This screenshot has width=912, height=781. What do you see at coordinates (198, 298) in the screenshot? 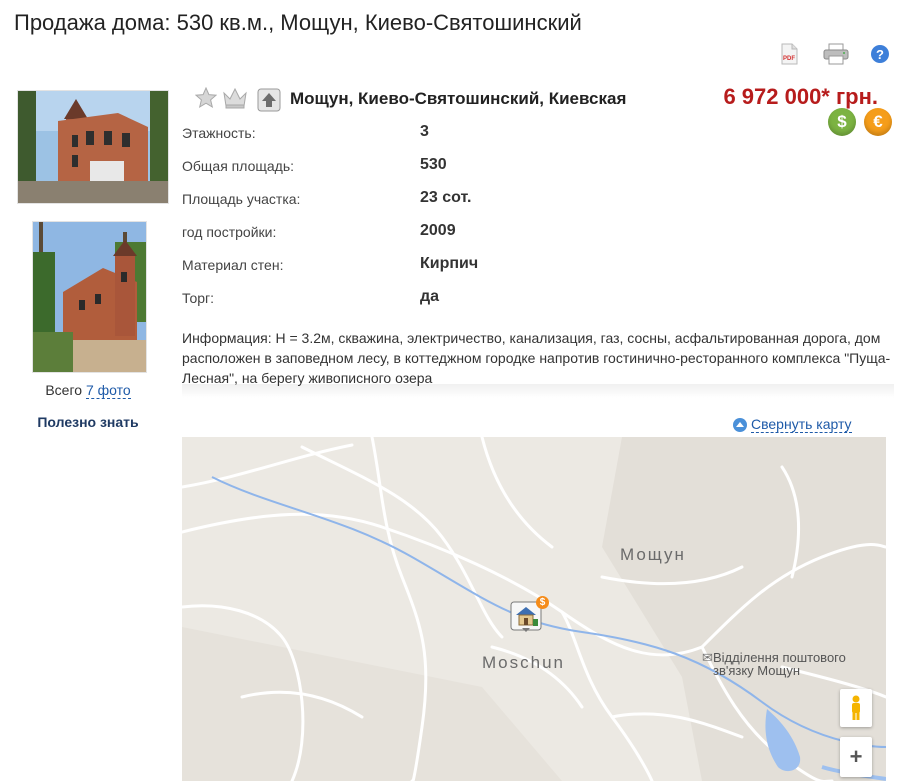
I see `prop-label-bargain: Торг:` at bounding box center [198, 298].